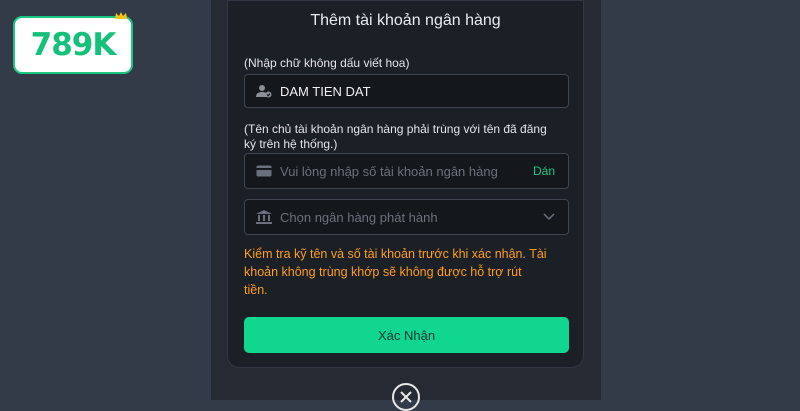  Describe the element at coordinates (121, 15) in the screenshot. I see `crown-icon` at that location.